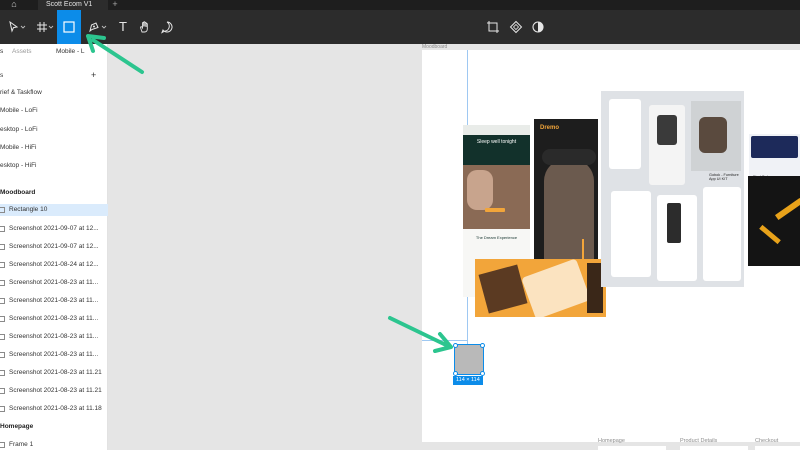  What do you see at coordinates (14, 5) in the screenshot?
I see `home-icon: ⌂` at bounding box center [14, 5].